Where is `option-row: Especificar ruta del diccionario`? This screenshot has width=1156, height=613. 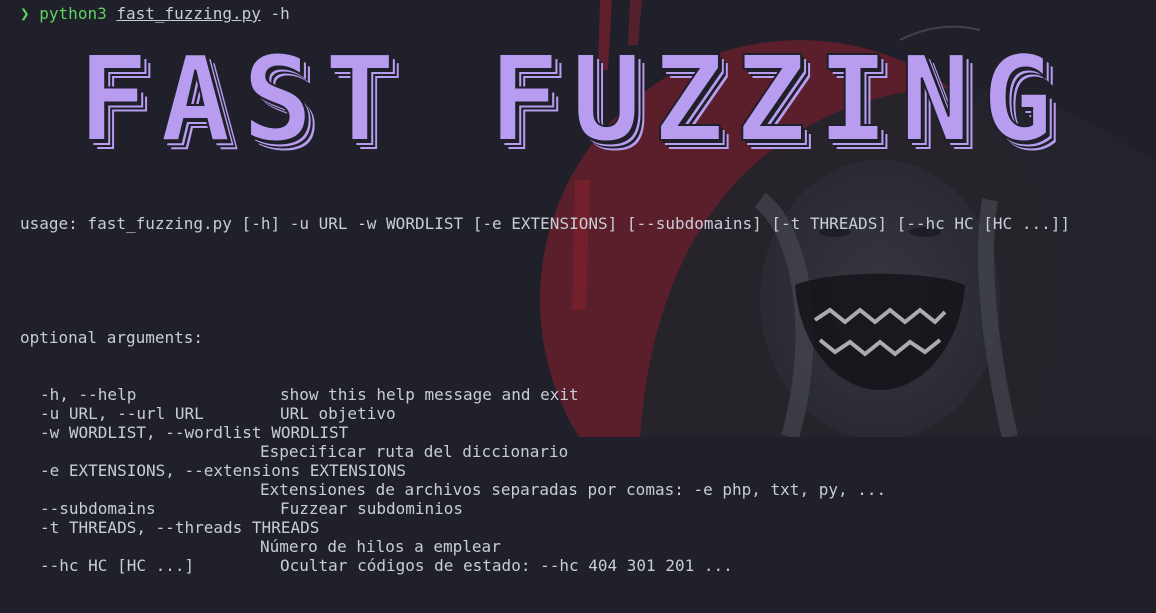
option-row: Especificar ruta del diccionario is located at coordinates (545, 451).